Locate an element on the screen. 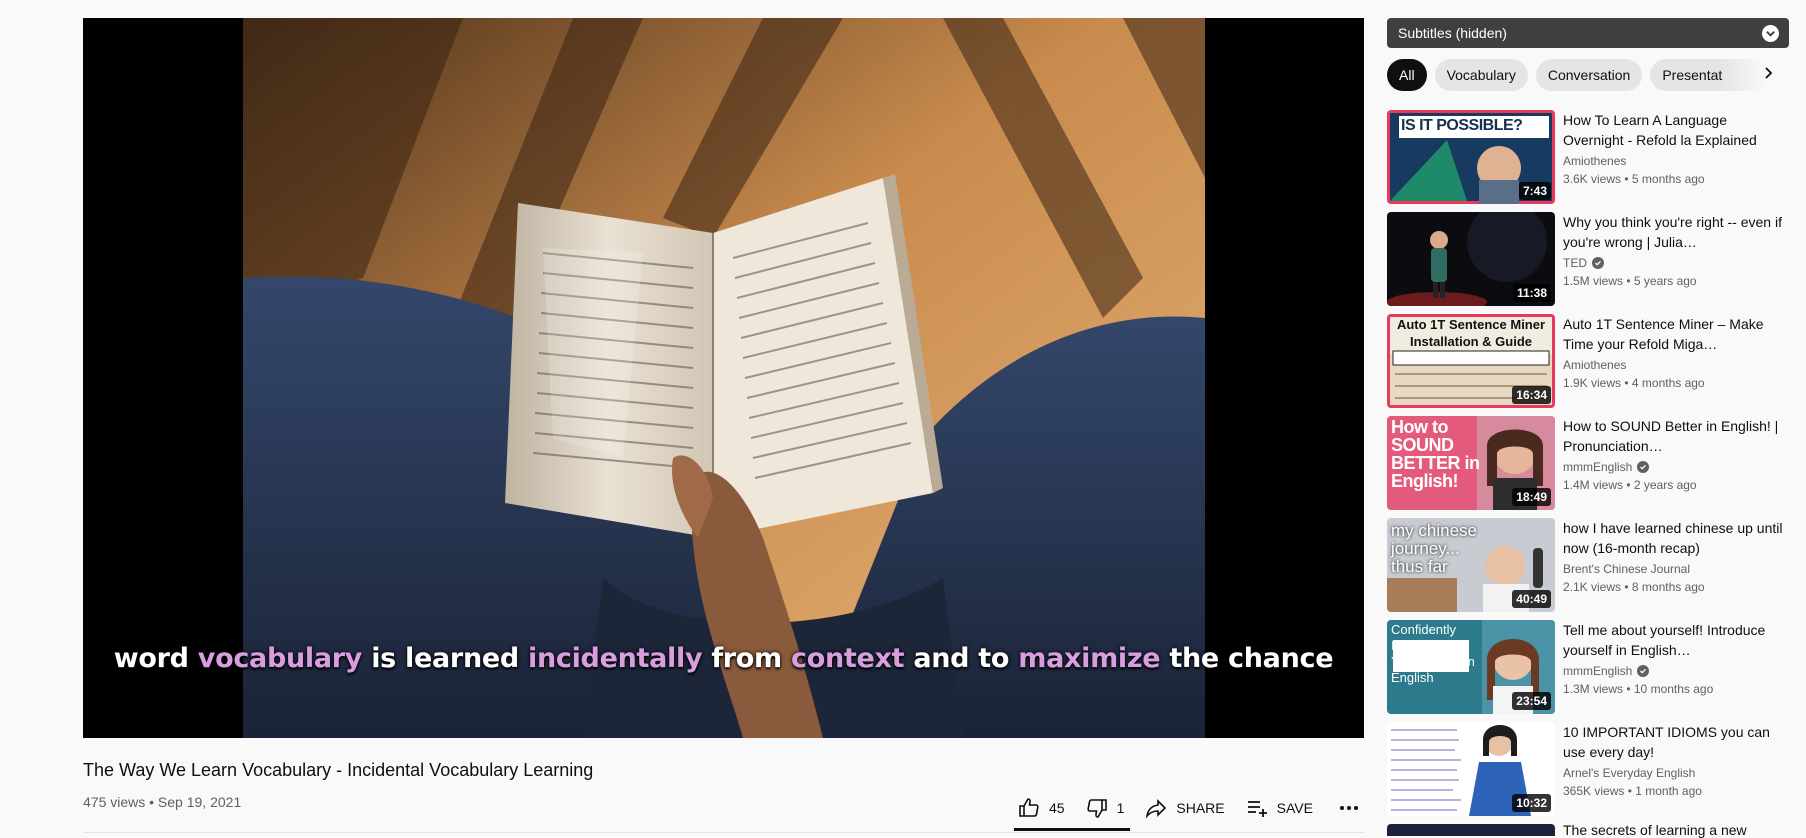  video-duration: 10:32 is located at coordinates (1531, 803).